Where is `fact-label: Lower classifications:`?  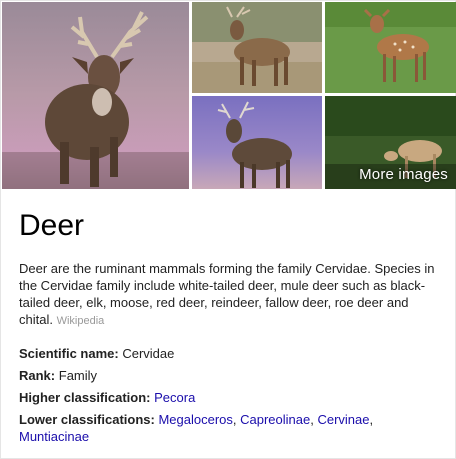 fact-label: Lower classifications: is located at coordinates (87, 419).